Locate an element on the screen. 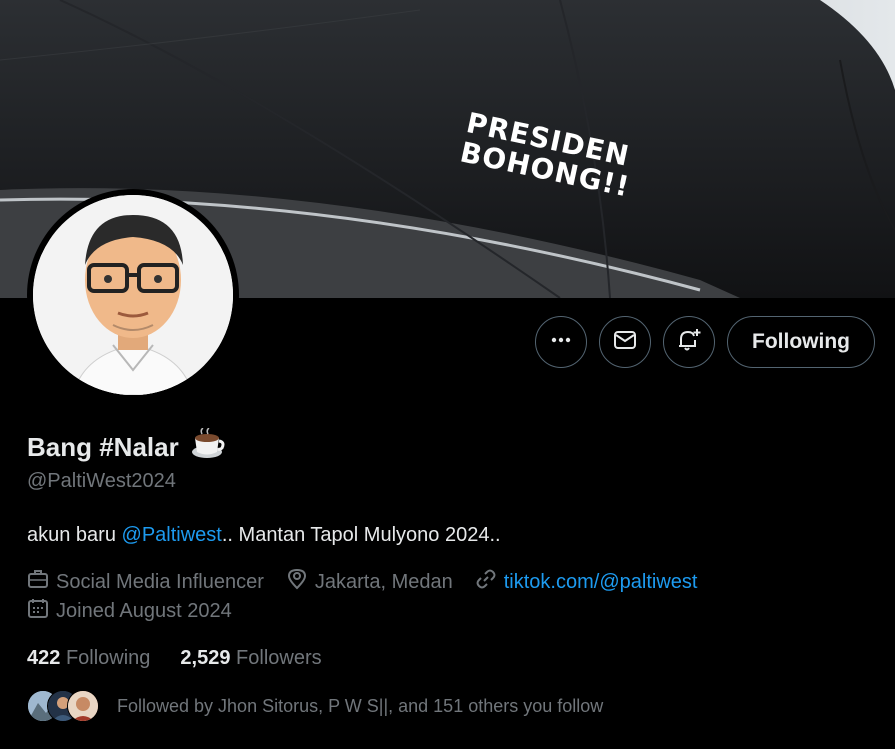  display-name-text: Bang #Nalar is located at coordinates (103, 447).